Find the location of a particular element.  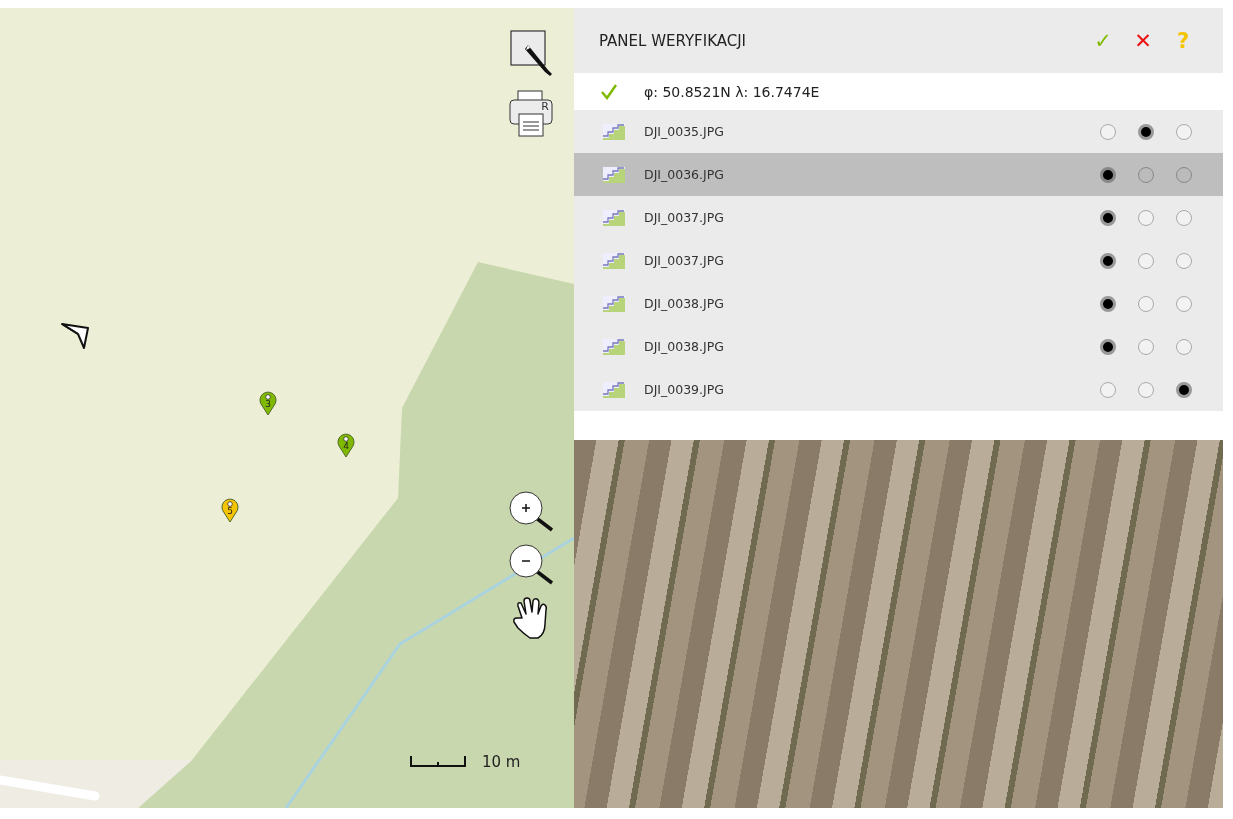

zoom-in-icon is located at coordinates (532, 512).